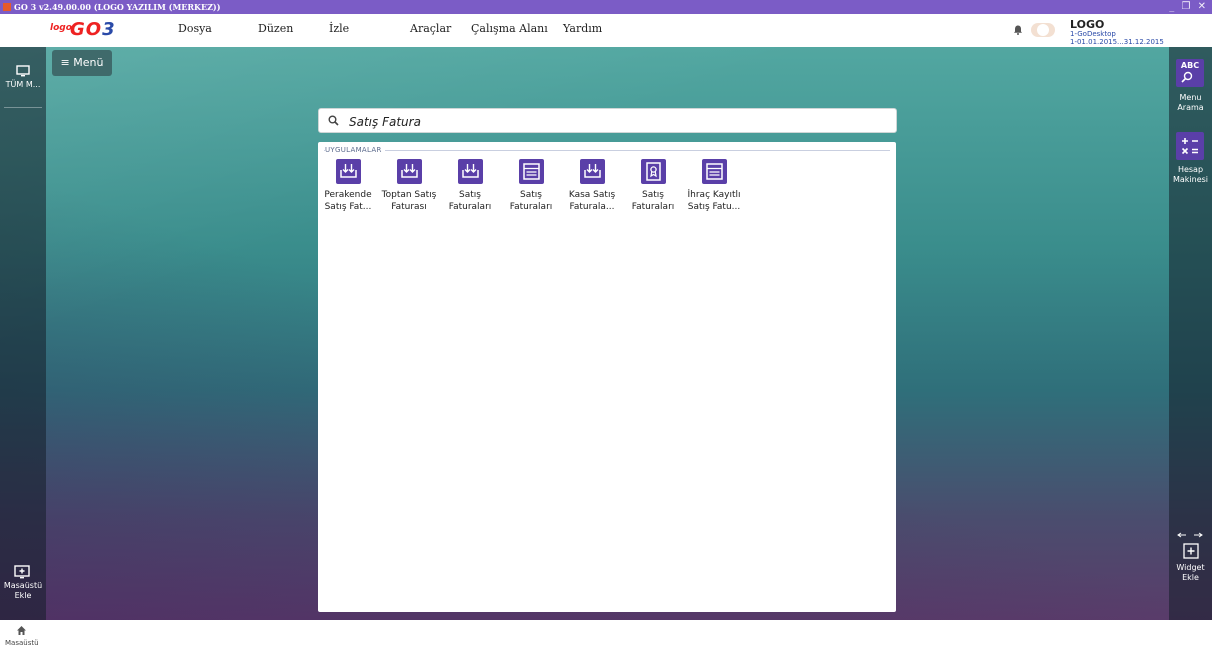 Image resolution: width=1212 pixels, height=650 pixels. I want to click on app-result-satis-faturalari-list: Satış Faturaları, so click(531, 186).